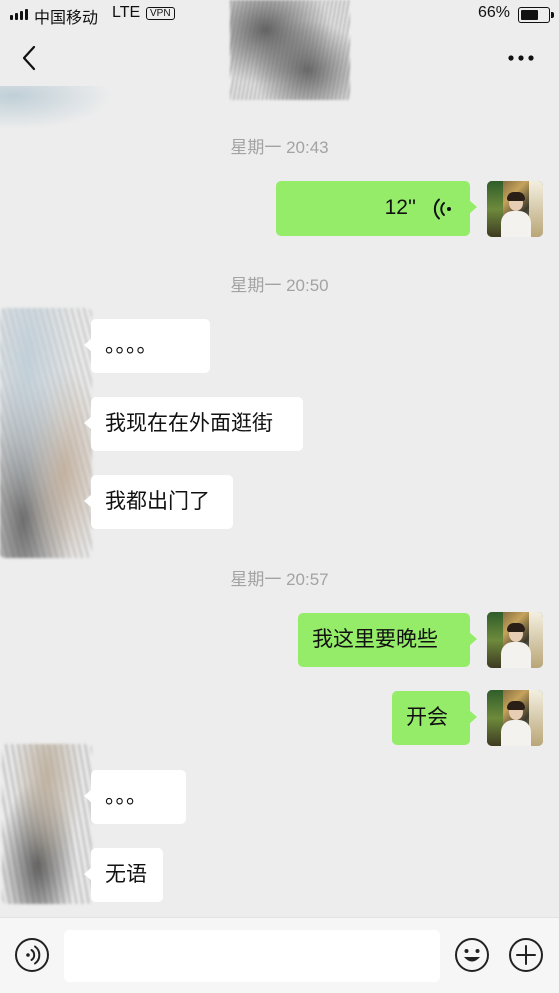  I want to click on voice-message-bubble: 12'', so click(376, 208).